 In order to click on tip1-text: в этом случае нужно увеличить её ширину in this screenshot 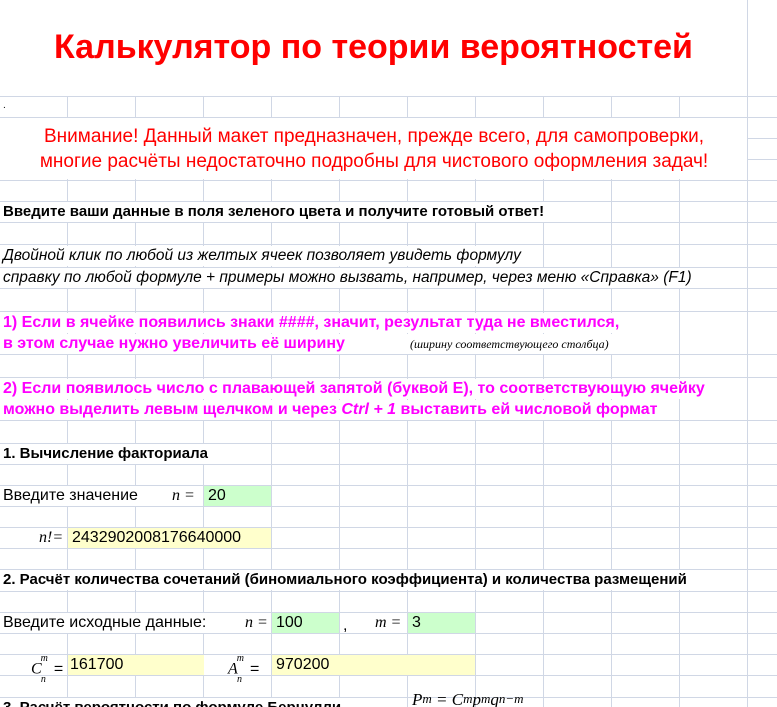, I will do `click(174, 343)`.